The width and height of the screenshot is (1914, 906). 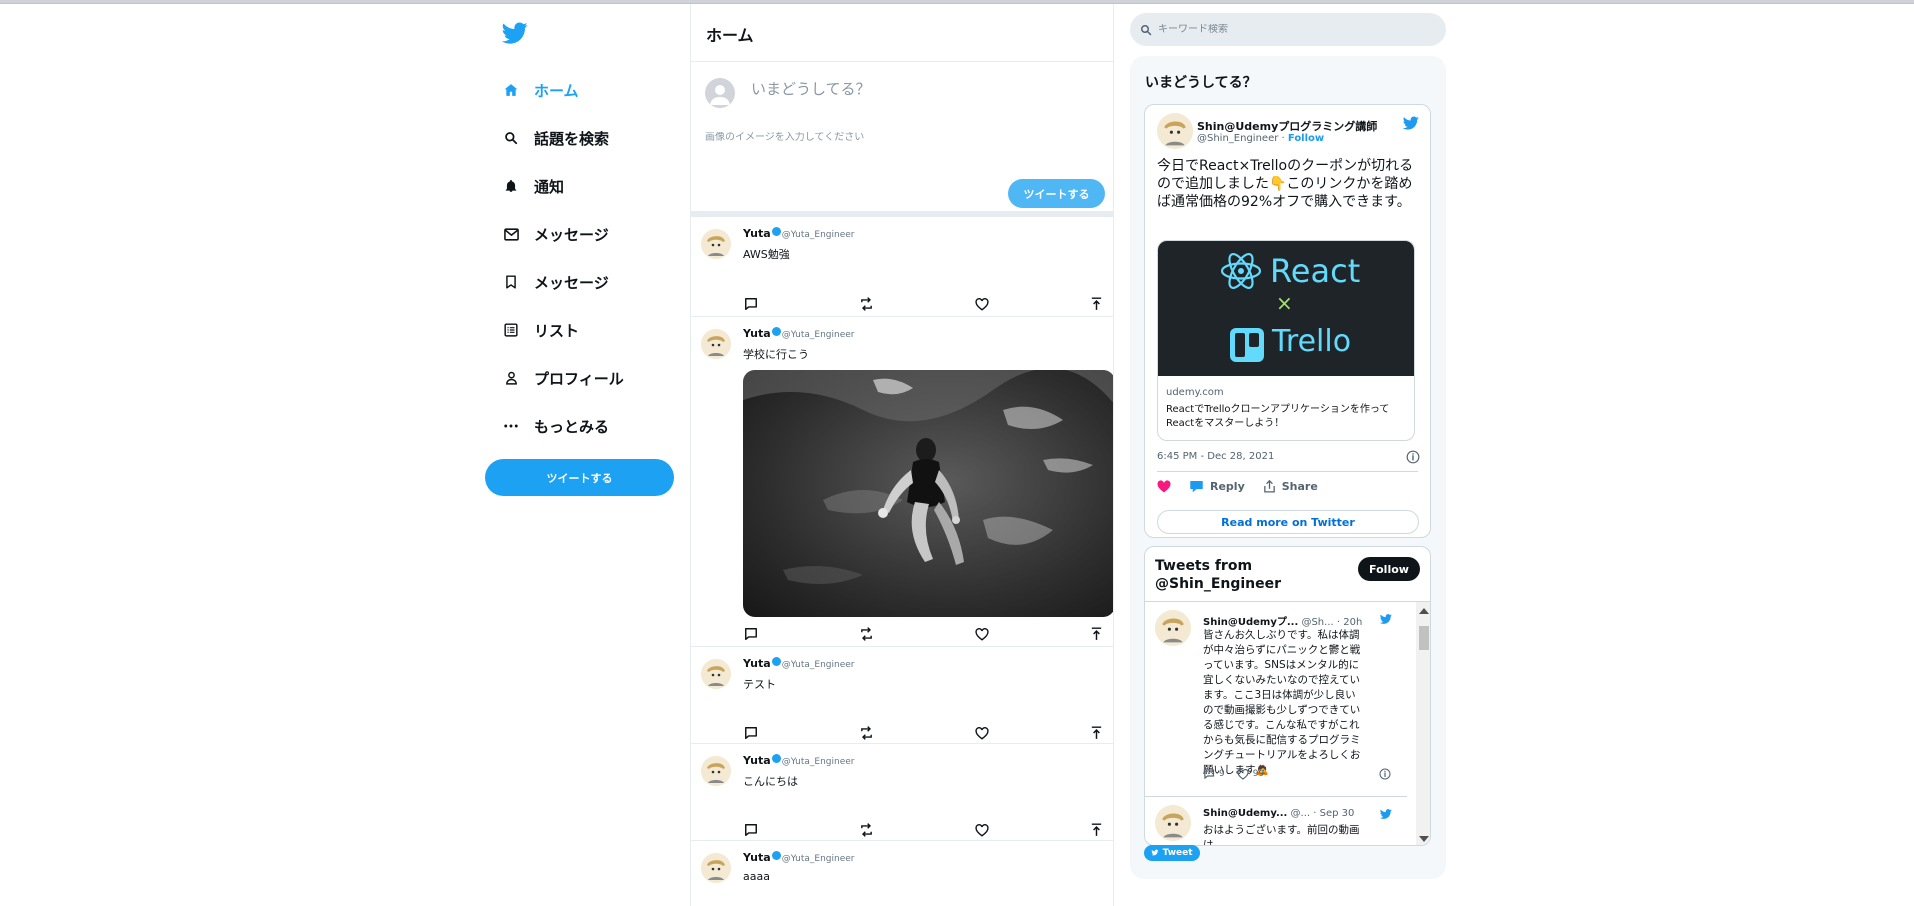 What do you see at coordinates (1424, 638) in the screenshot?
I see `scroll-thumb` at bounding box center [1424, 638].